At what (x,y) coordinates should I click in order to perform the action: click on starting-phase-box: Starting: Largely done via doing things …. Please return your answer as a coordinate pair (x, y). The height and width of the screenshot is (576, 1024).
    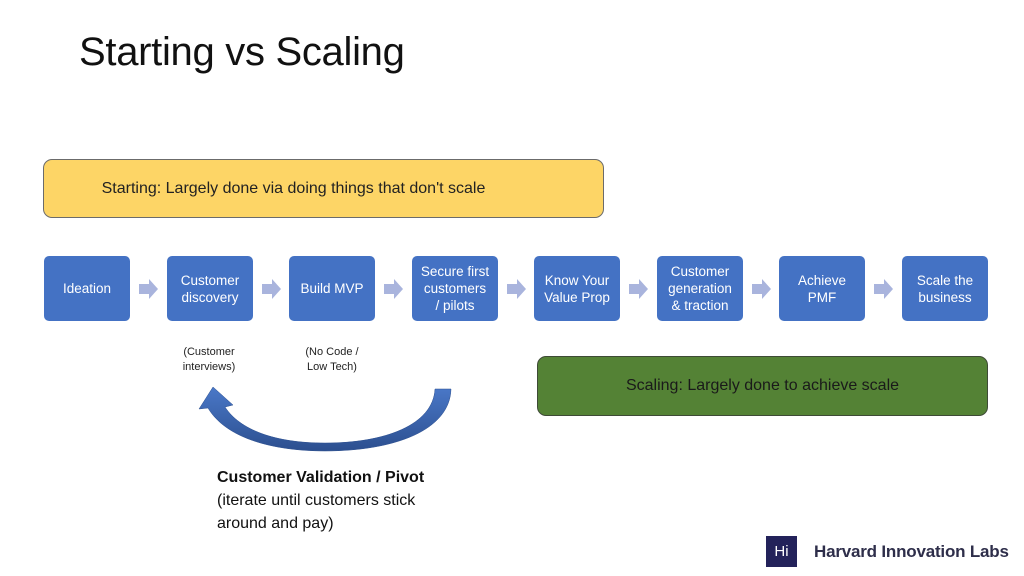
    Looking at the image, I should click on (323, 188).